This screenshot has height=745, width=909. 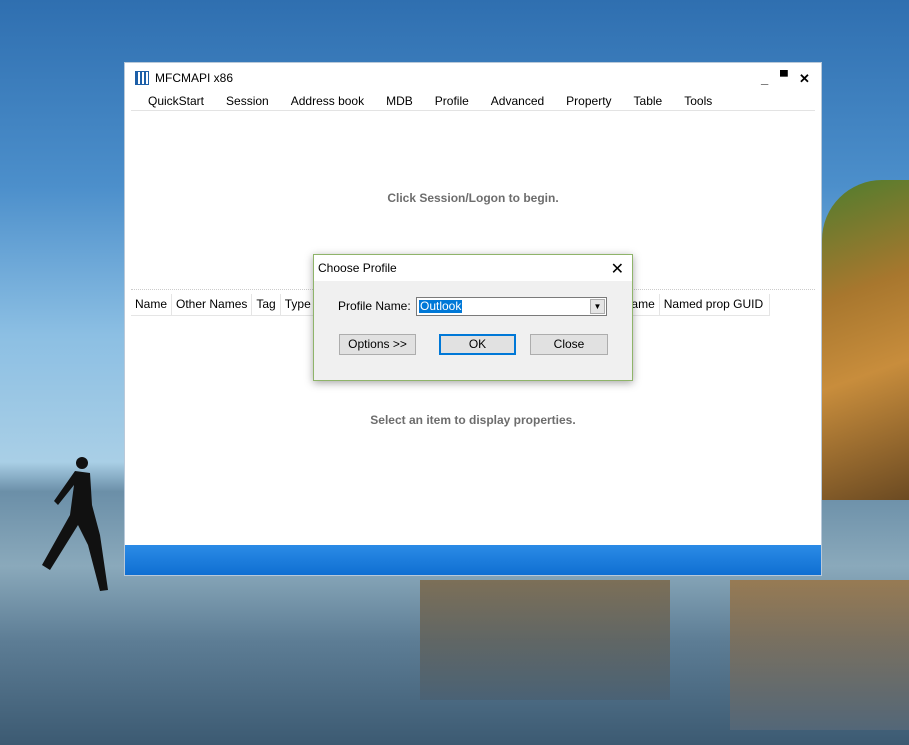 What do you see at coordinates (327, 101) in the screenshot?
I see `menu-address-book: Address book` at bounding box center [327, 101].